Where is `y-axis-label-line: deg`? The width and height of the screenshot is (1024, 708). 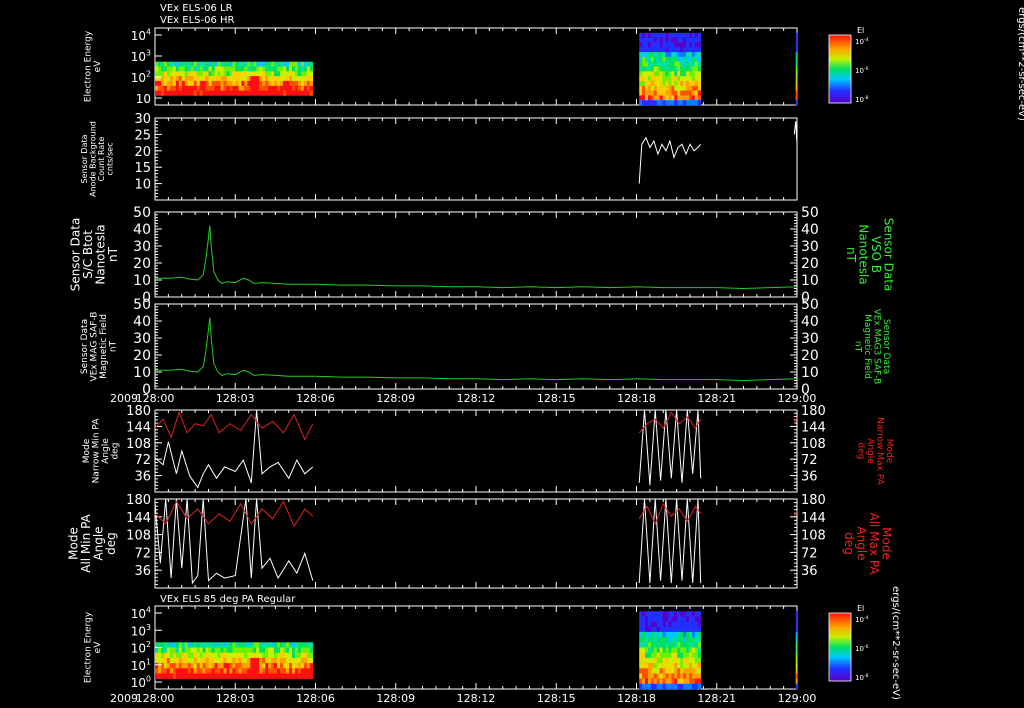 y-axis-label-line: deg is located at coordinates (115, 451).